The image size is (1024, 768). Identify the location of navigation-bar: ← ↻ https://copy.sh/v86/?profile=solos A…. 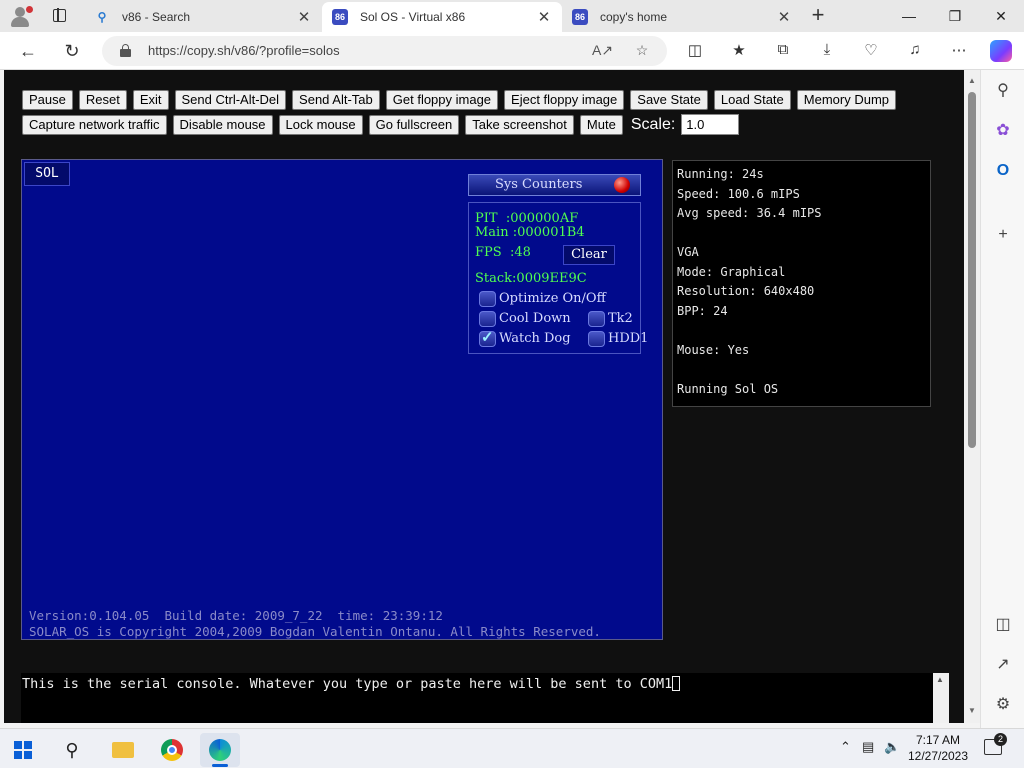
(512, 51).